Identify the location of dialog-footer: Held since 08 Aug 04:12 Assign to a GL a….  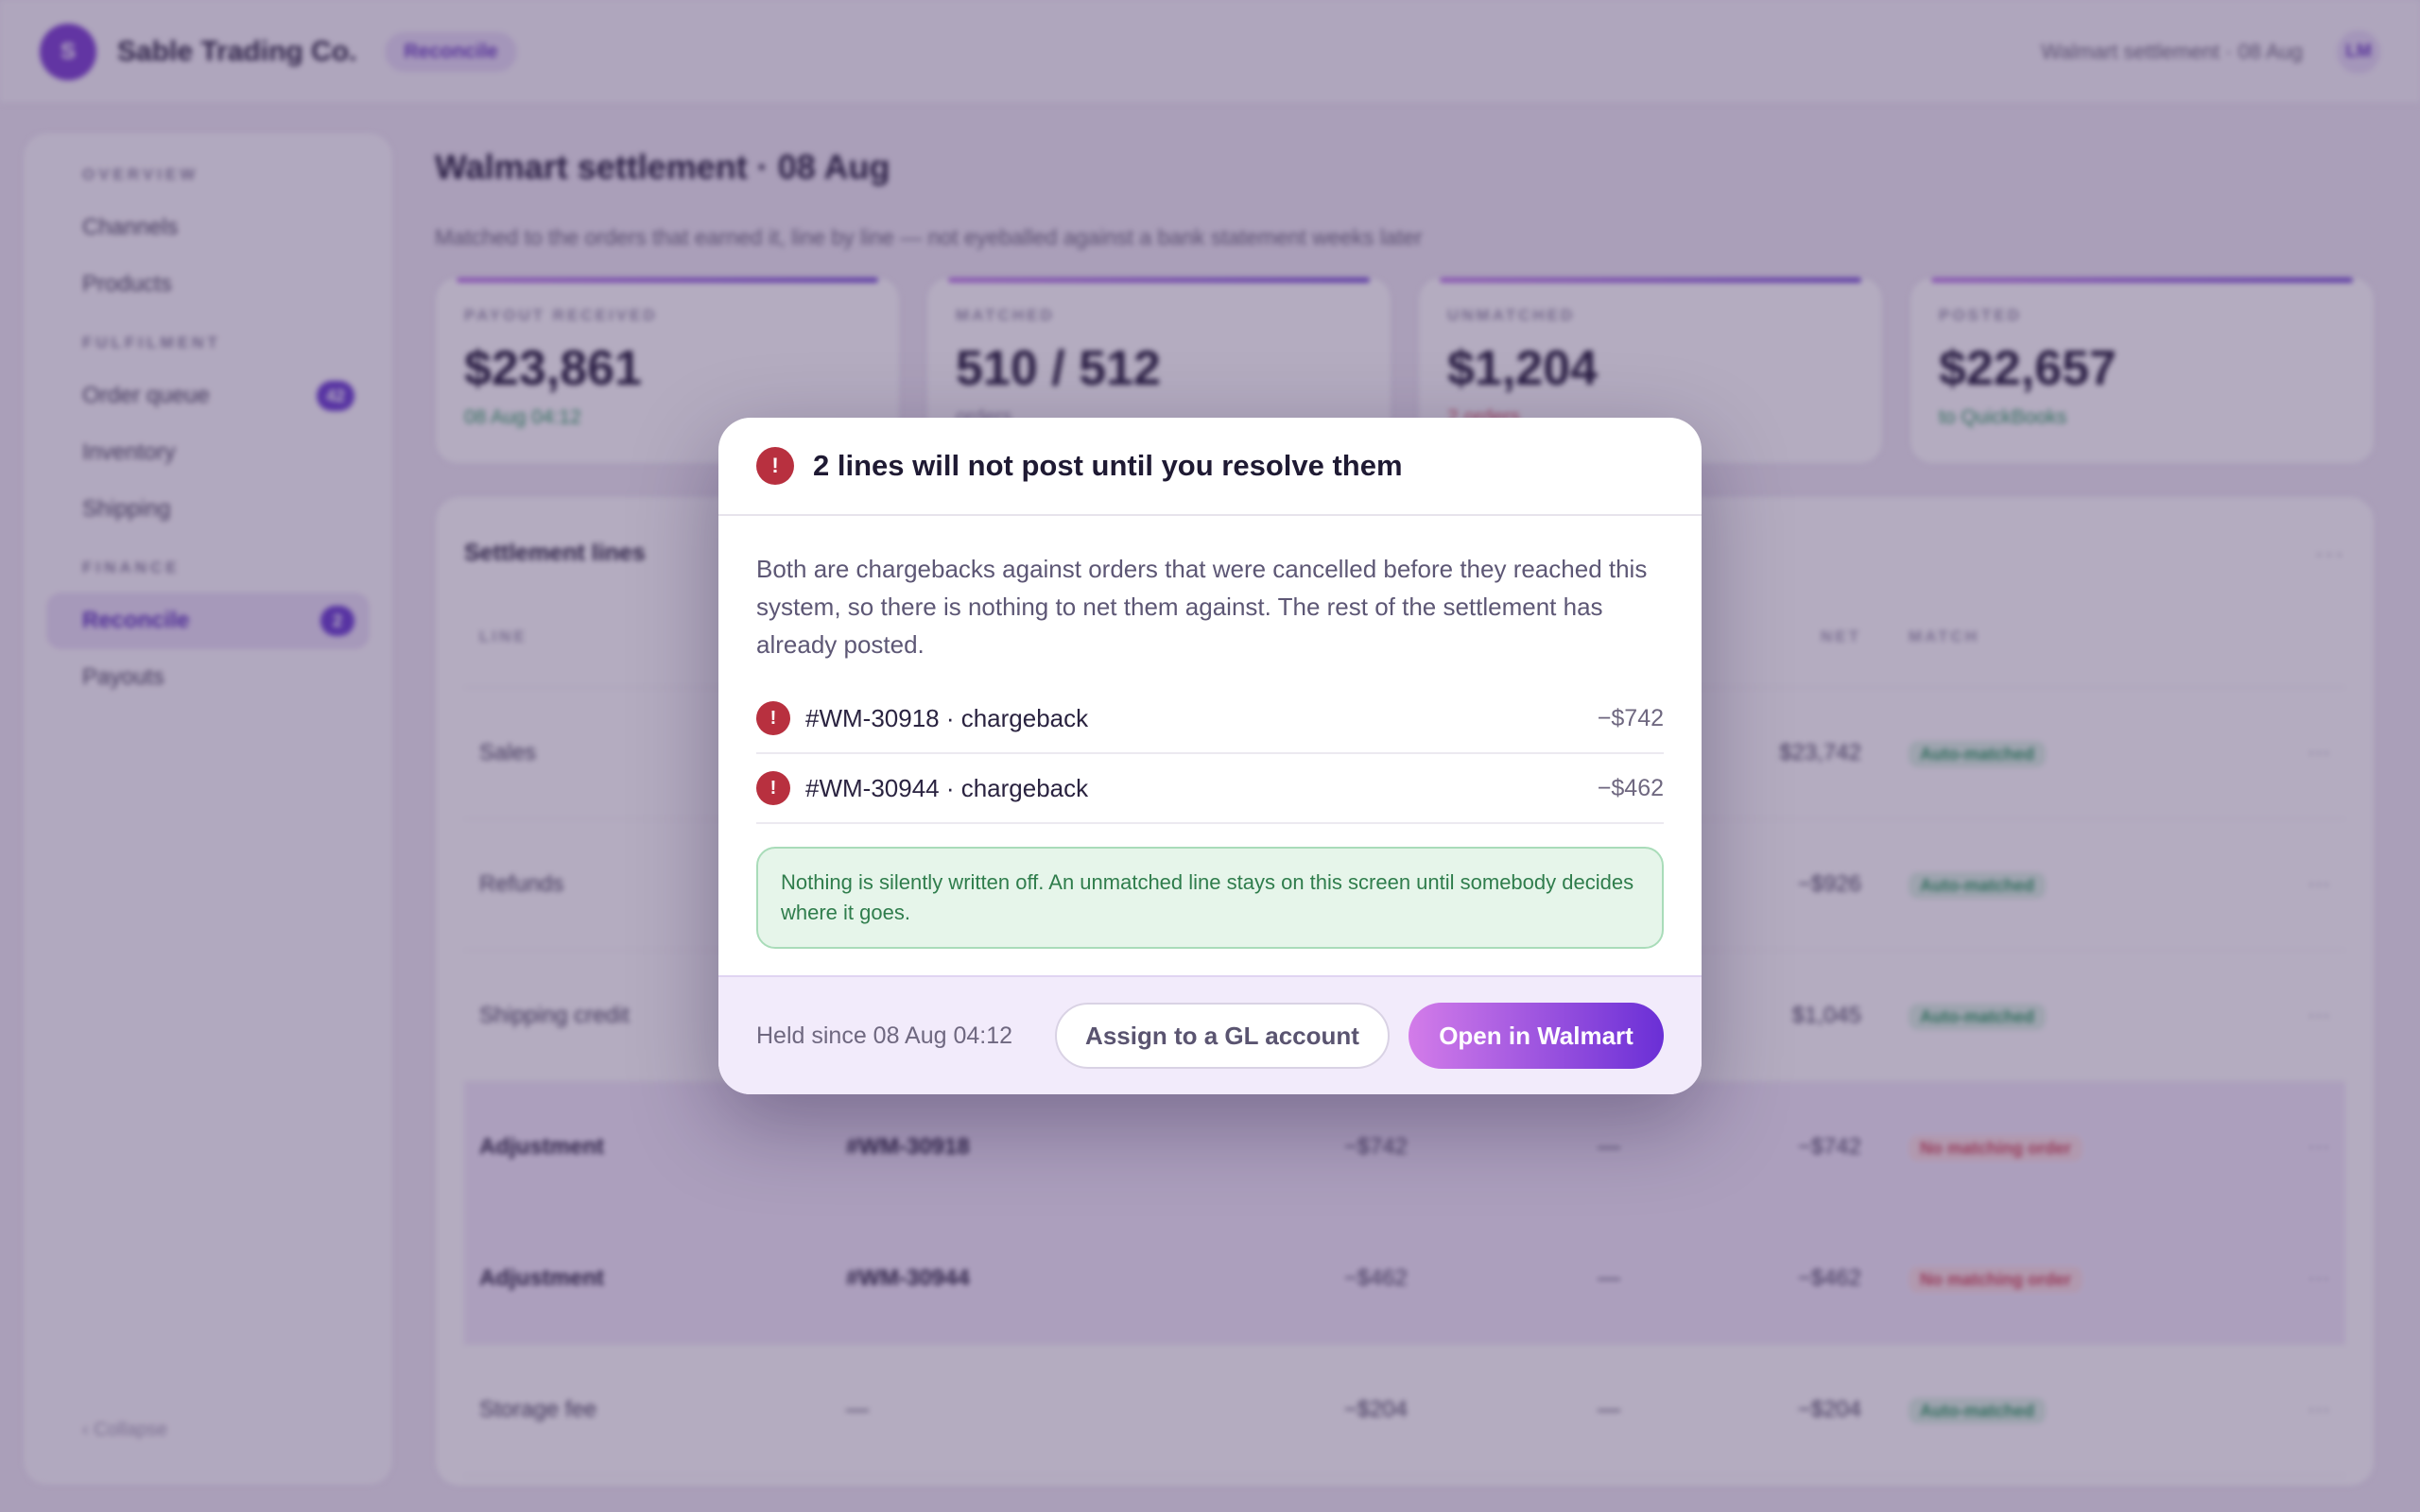
(1210, 1034).